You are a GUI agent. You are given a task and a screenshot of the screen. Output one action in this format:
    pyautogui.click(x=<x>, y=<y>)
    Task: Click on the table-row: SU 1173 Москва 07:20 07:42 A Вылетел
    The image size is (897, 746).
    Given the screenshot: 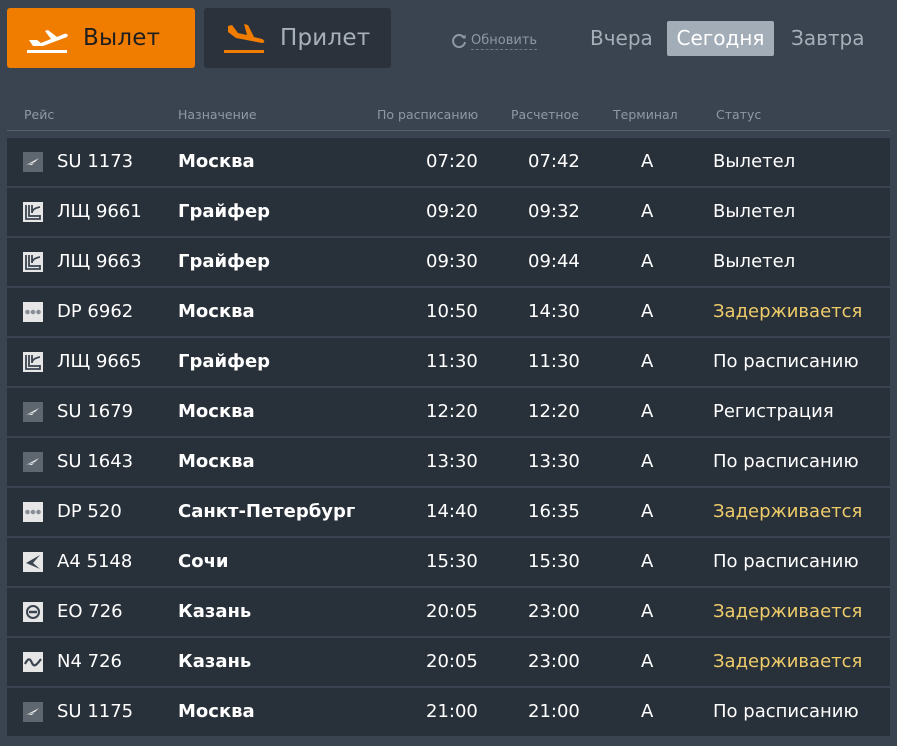 What is the action you would take?
    pyautogui.click(x=448, y=162)
    